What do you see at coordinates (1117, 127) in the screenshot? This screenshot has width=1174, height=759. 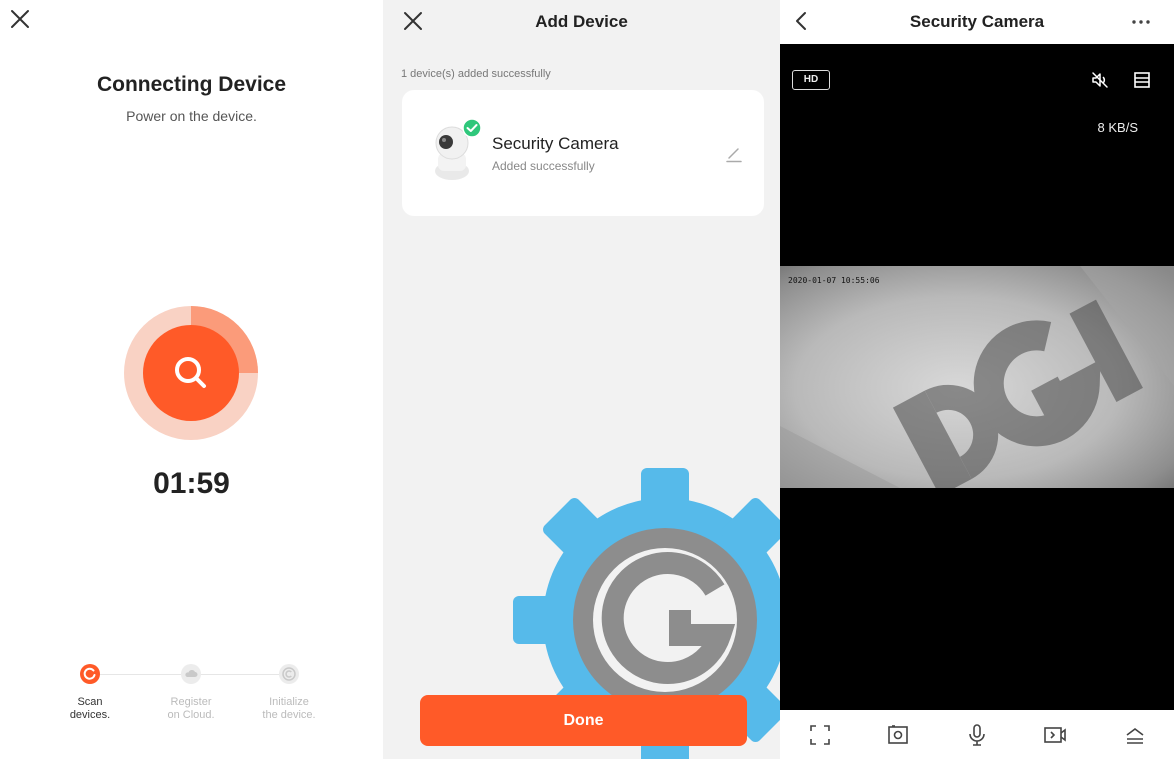 I see `bitrate-readout: 8 KB/S` at bounding box center [1117, 127].